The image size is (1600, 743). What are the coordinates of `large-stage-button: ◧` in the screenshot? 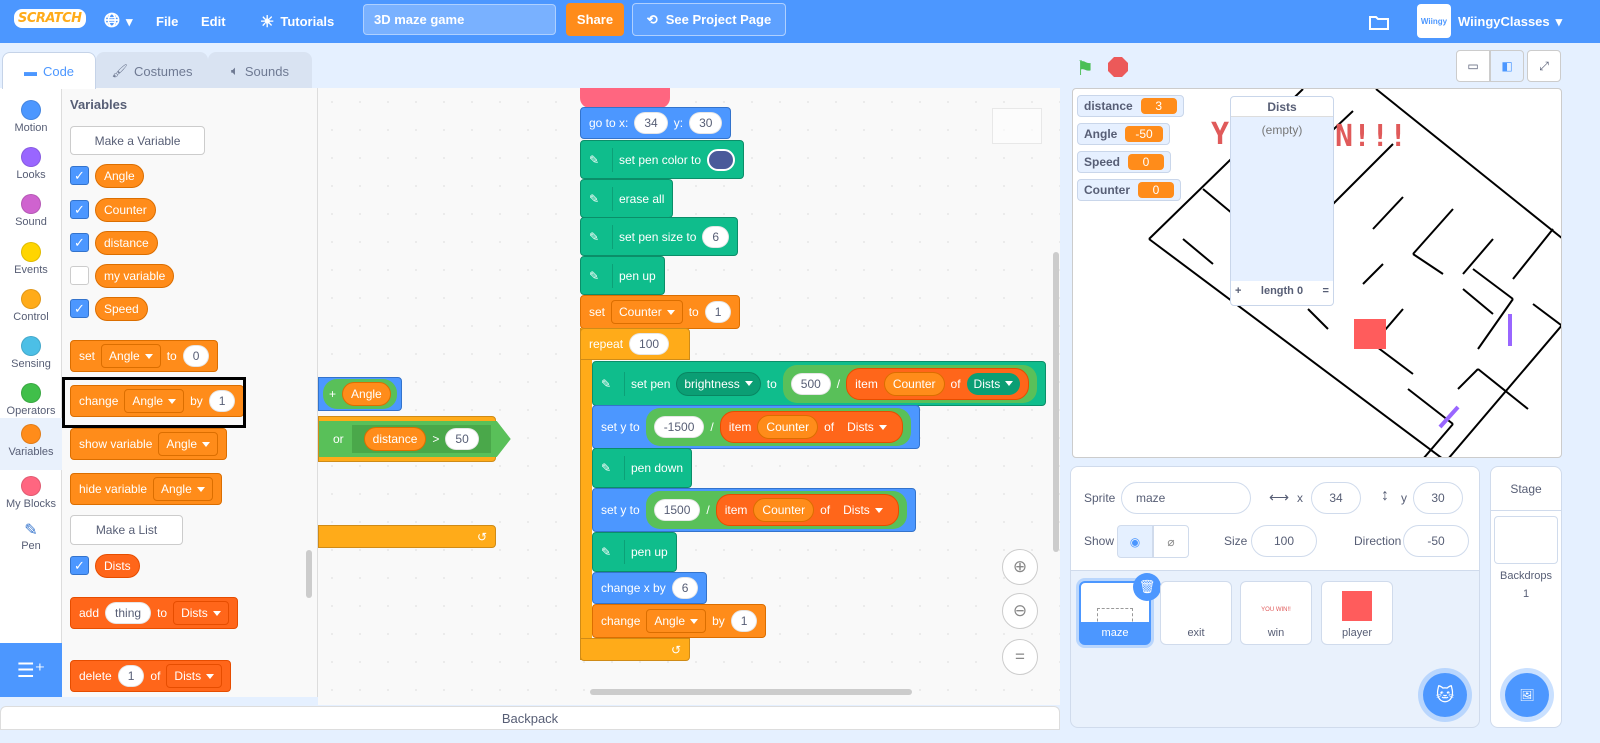 It's located at (1507, 66).